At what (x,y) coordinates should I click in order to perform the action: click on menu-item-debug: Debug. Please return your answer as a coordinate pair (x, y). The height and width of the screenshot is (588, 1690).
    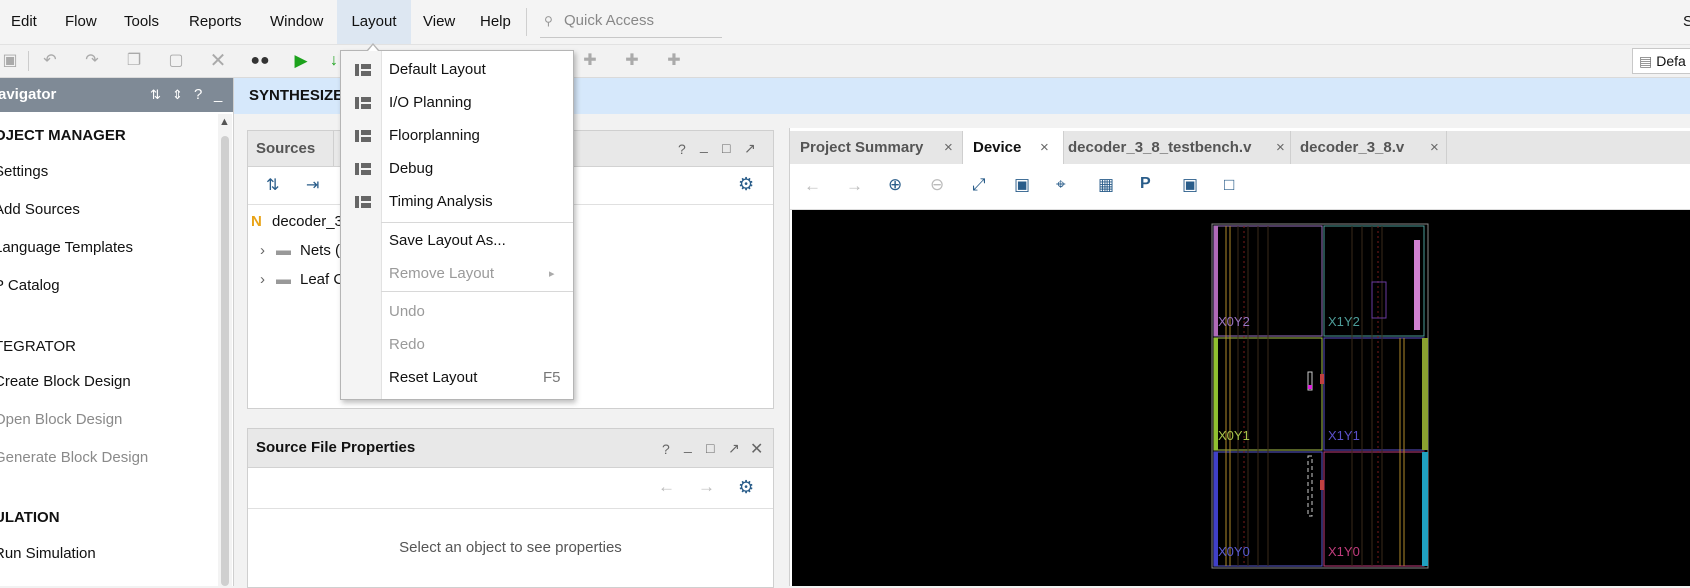
    Looking at the image, I should click on (411, 168).